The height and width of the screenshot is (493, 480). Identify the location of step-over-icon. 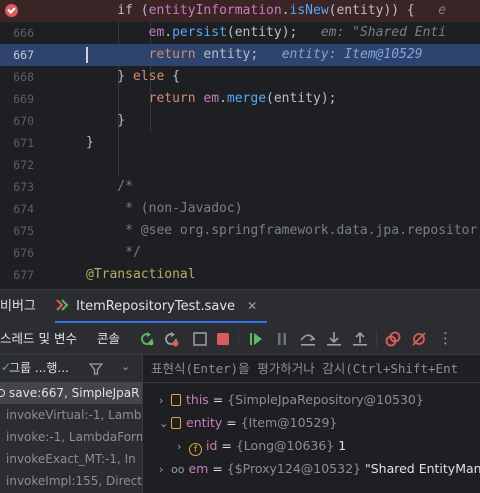
(308, 339).